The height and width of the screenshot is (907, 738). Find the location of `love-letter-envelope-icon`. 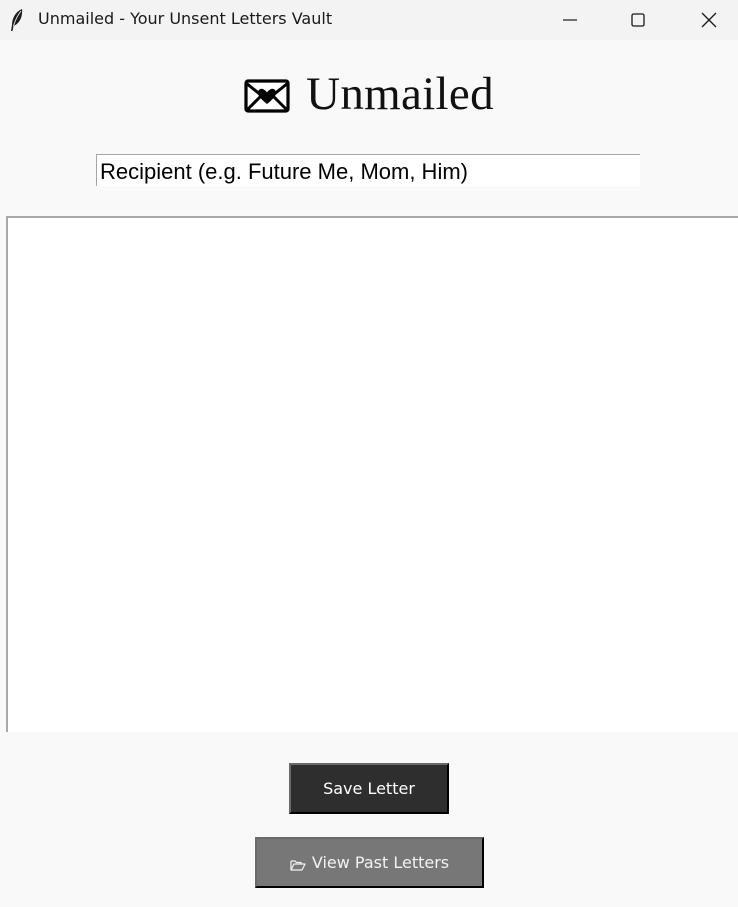

love-letter-envelope-icon is located at coordinates (267, 96).